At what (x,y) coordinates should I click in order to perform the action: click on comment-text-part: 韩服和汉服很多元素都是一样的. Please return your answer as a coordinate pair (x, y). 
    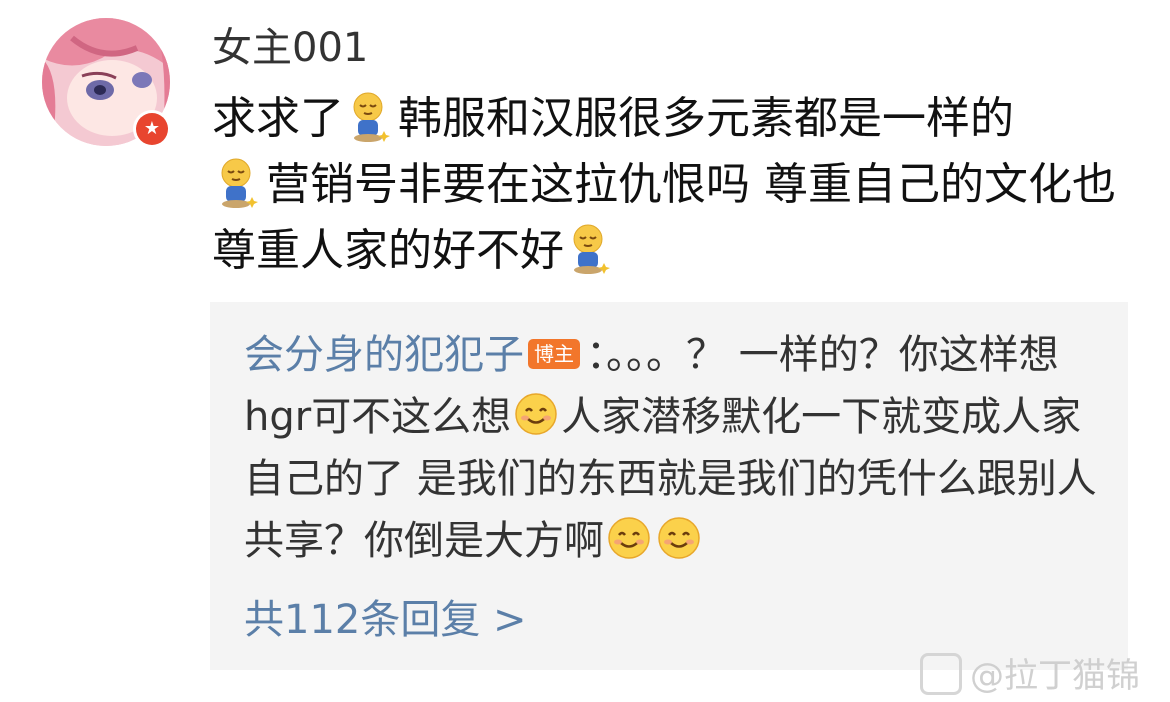
    Looking at the image, I should click on (706, 118).